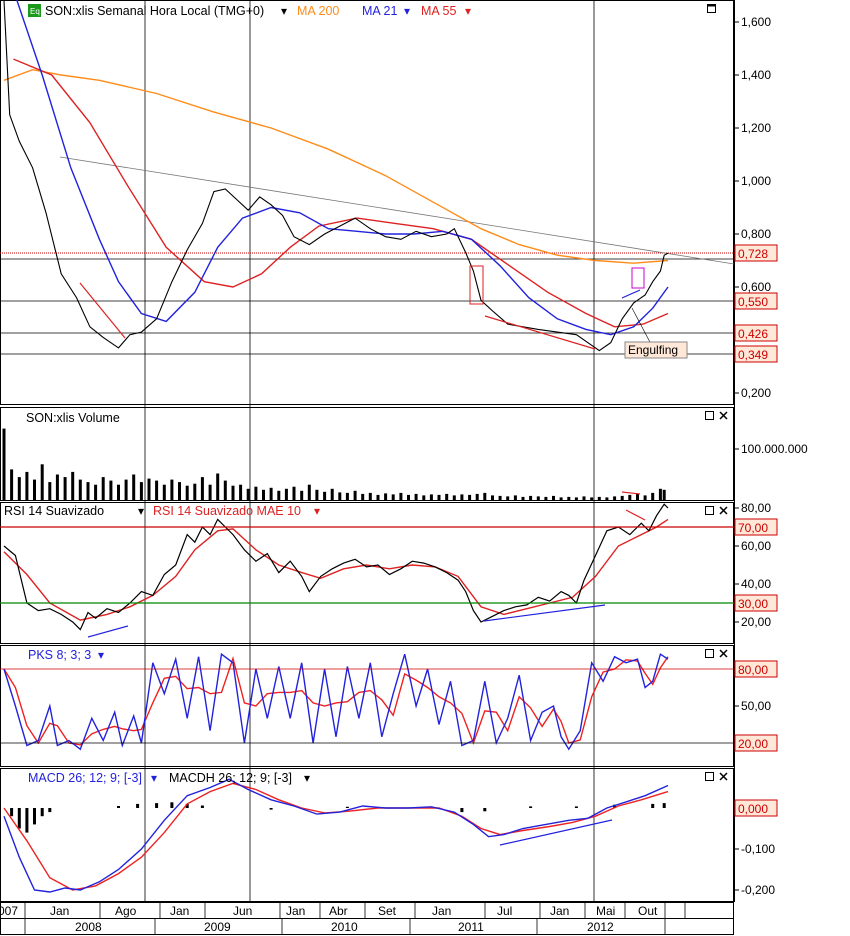 Image resolution: width=850 pixels, height=936 pixels. Describe the element at coordinates (753, 604) in the screenshot. I see `rsi-level-label-30: 30,00` at that location.